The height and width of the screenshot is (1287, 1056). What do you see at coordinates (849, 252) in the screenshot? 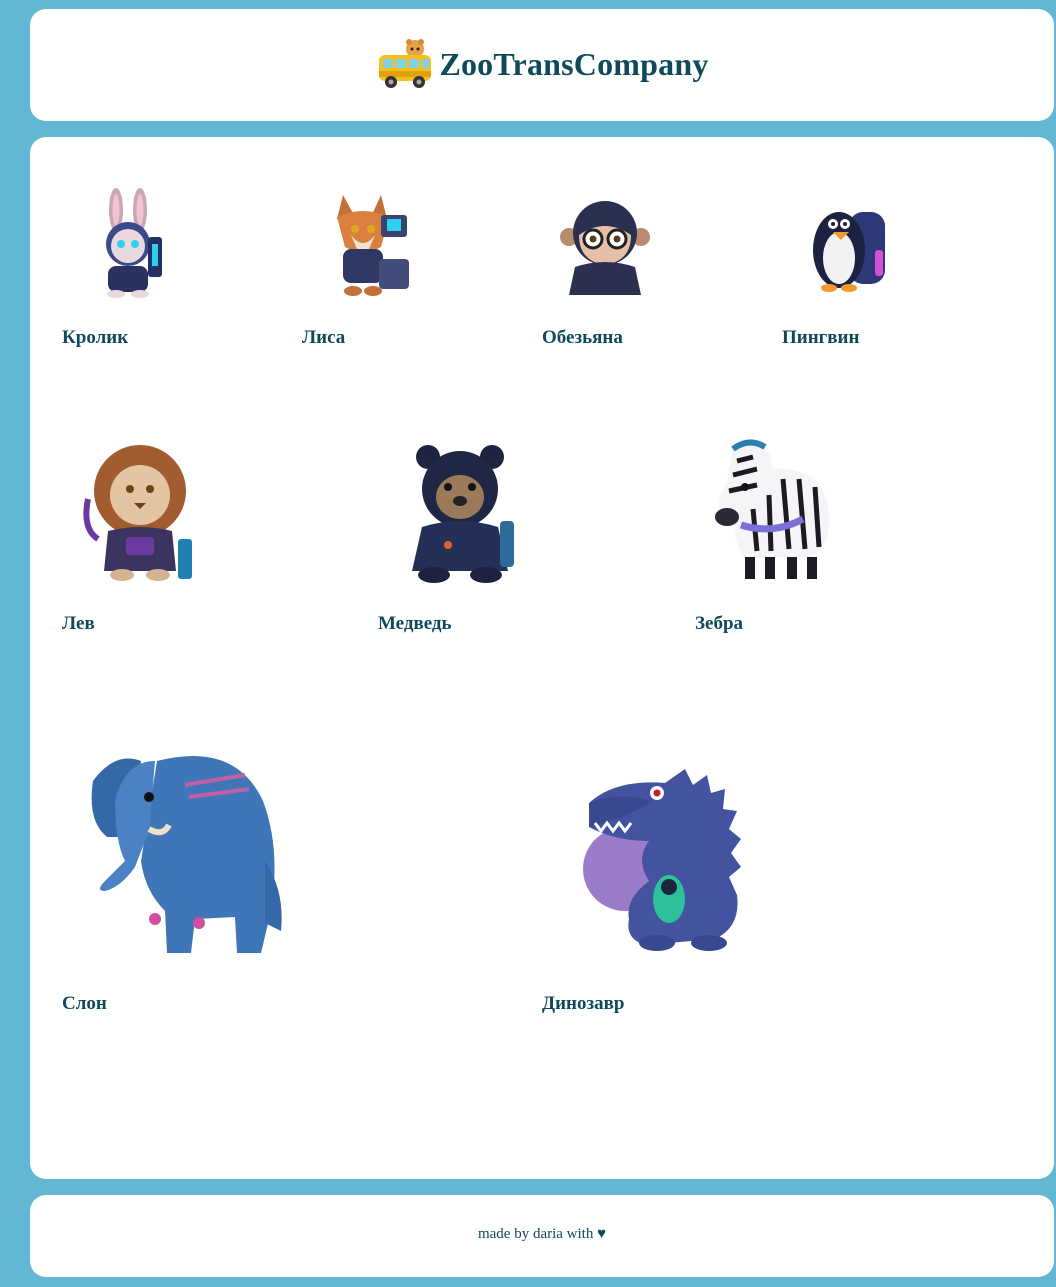
I see `penguin-robot-icon` at bounding box center [849, 252].